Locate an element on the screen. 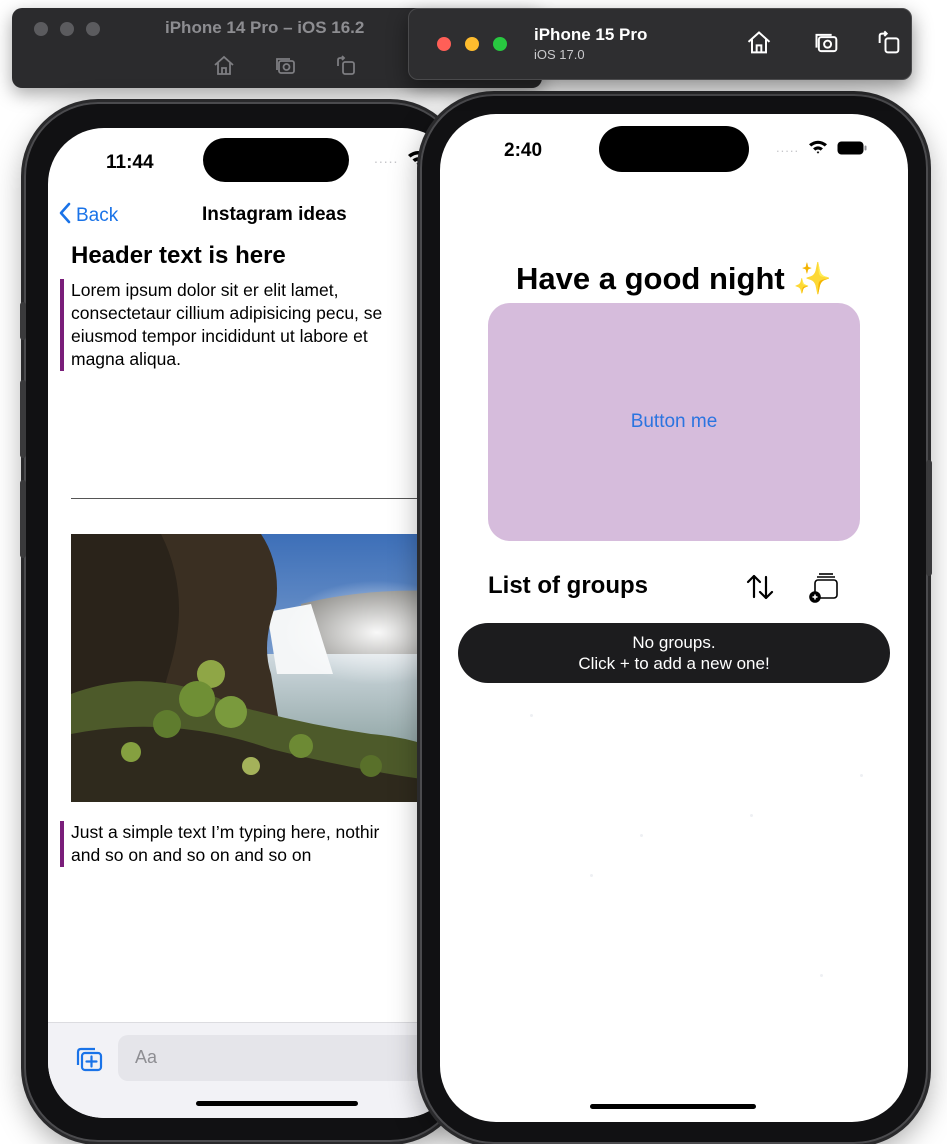  wifi-icon is located at coordinates (818, 147).